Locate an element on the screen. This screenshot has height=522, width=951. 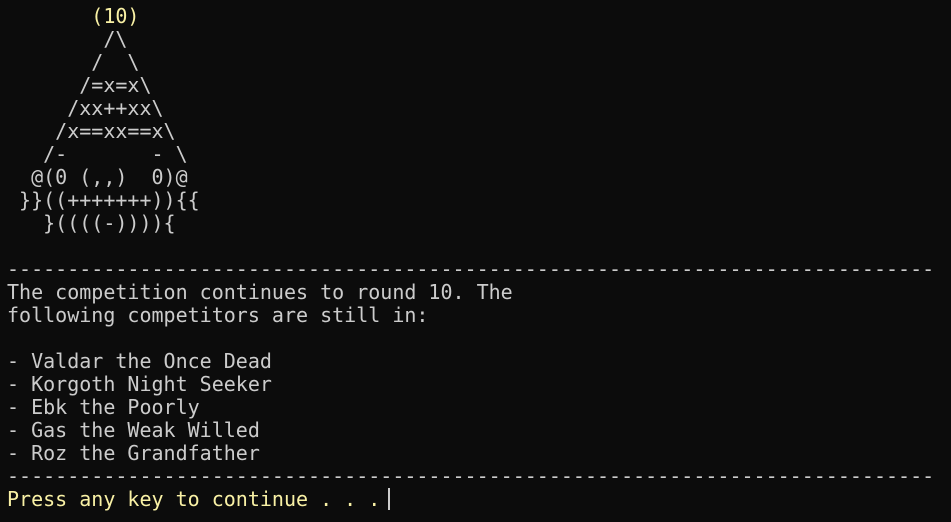
ascii-art-line: /xx++xx\ is located at coordinates (85, 108).